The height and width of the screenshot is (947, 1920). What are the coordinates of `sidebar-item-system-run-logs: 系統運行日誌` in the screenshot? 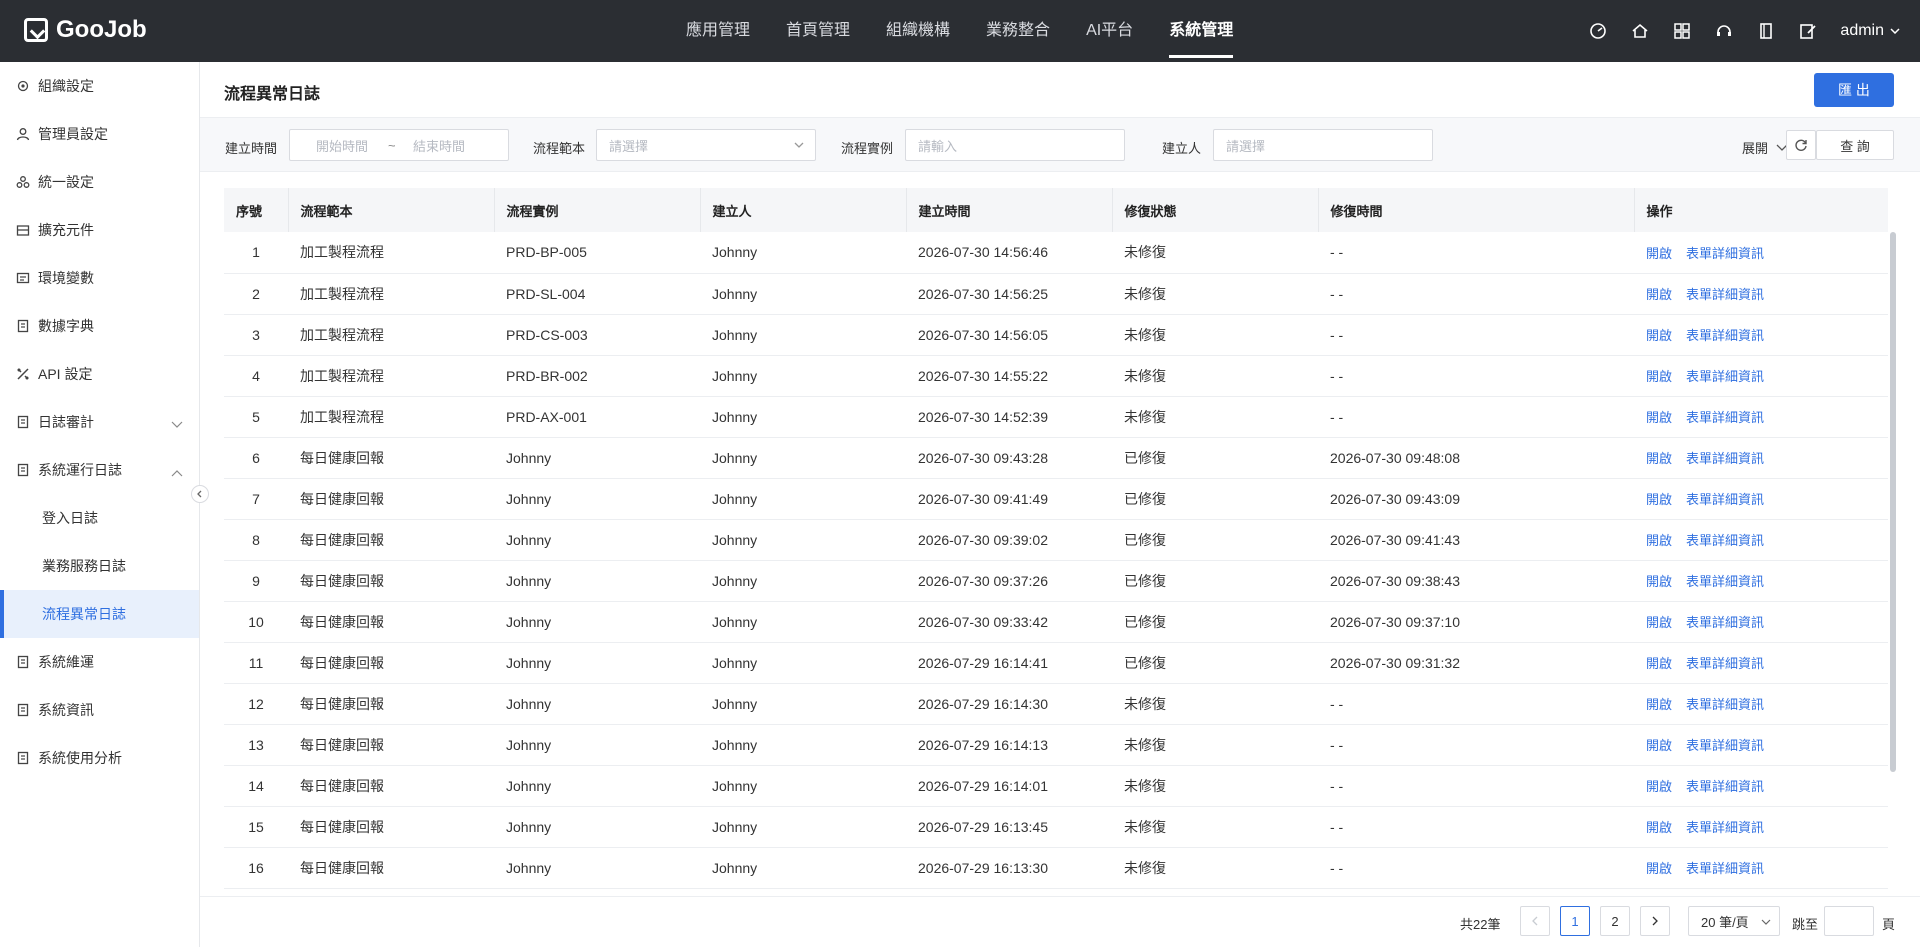 It's located at (99, 470).